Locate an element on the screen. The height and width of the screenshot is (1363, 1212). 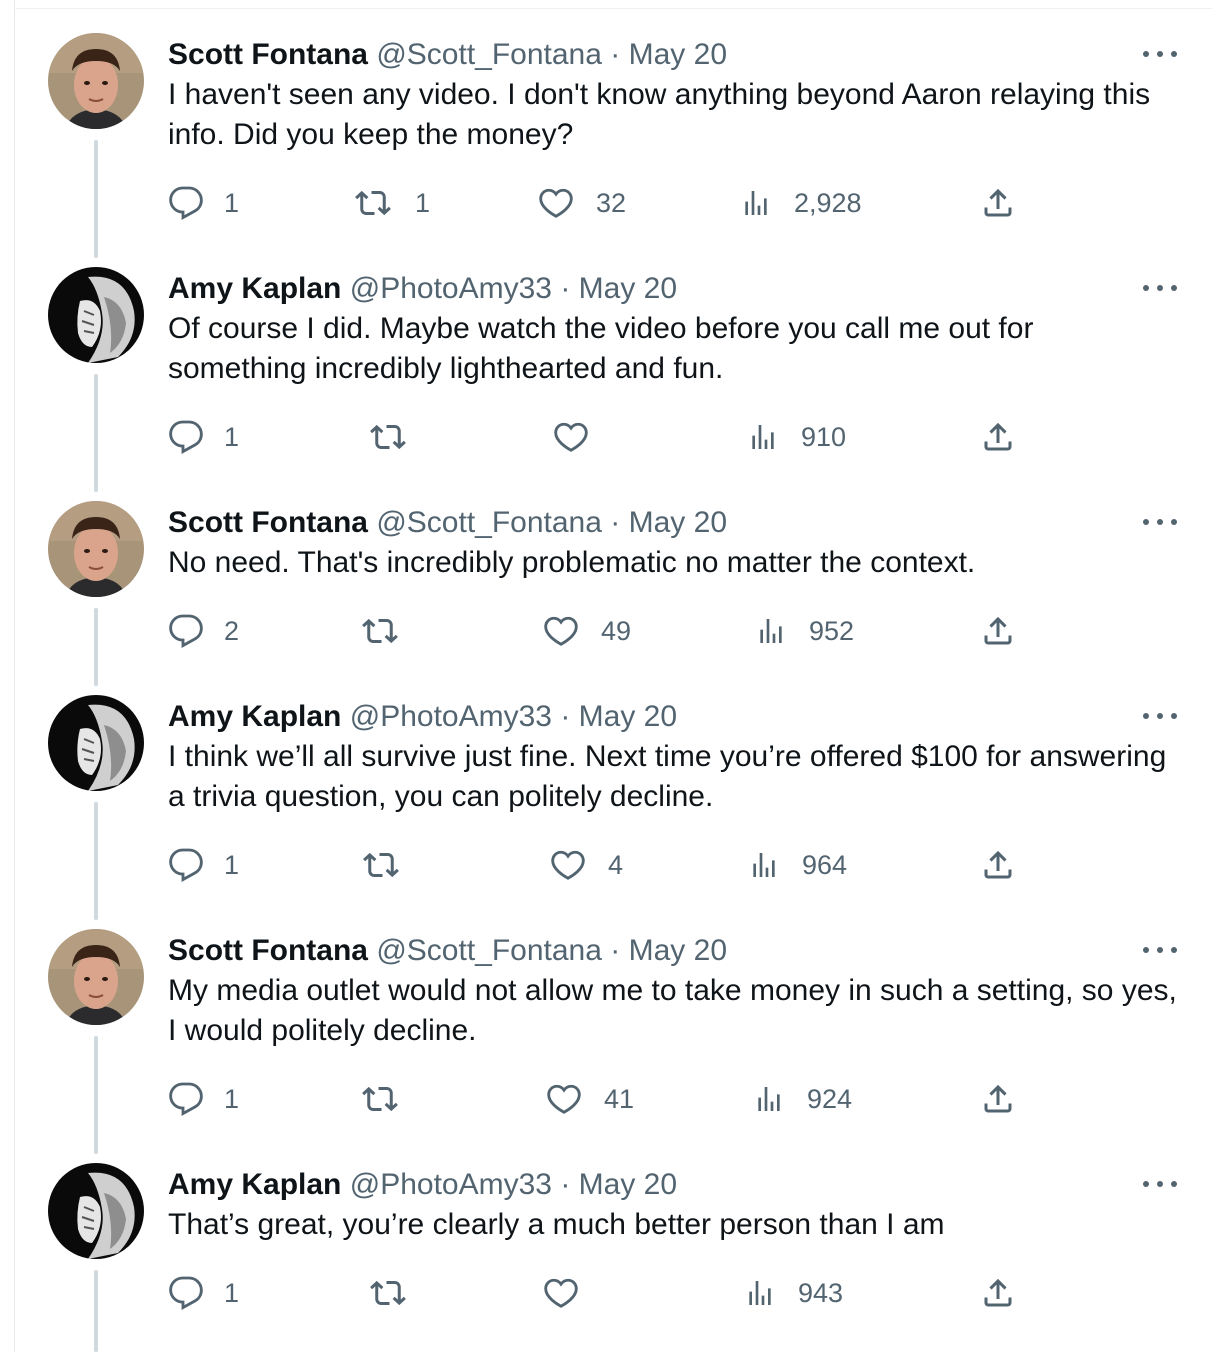
views-button: 2,928 is located at coordinates (801, 203).